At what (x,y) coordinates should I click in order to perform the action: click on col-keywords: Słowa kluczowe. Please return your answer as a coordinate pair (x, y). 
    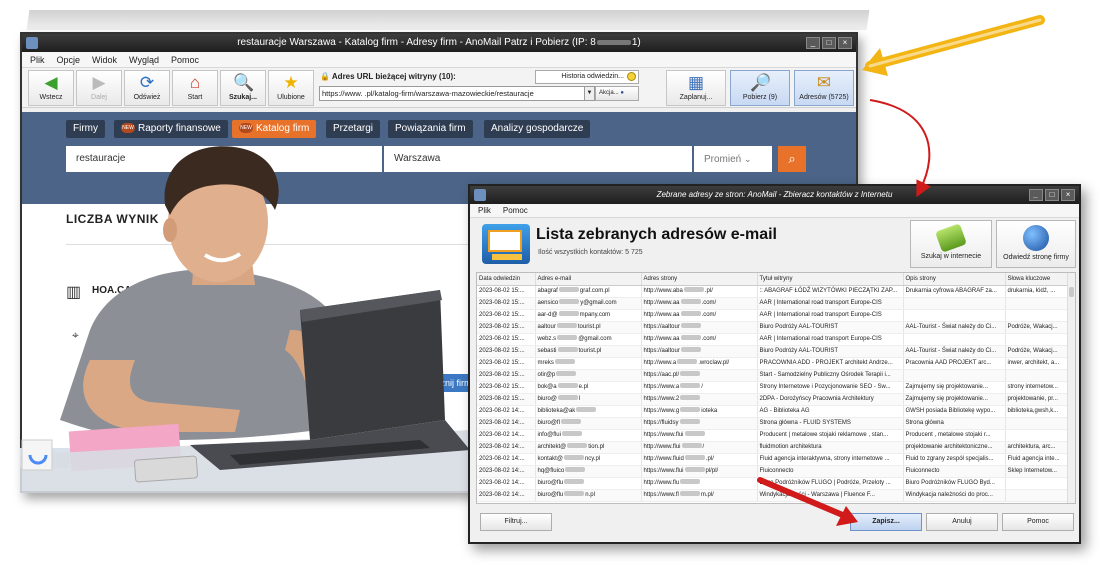
    Looking at the image, I should click on (1036, 279).